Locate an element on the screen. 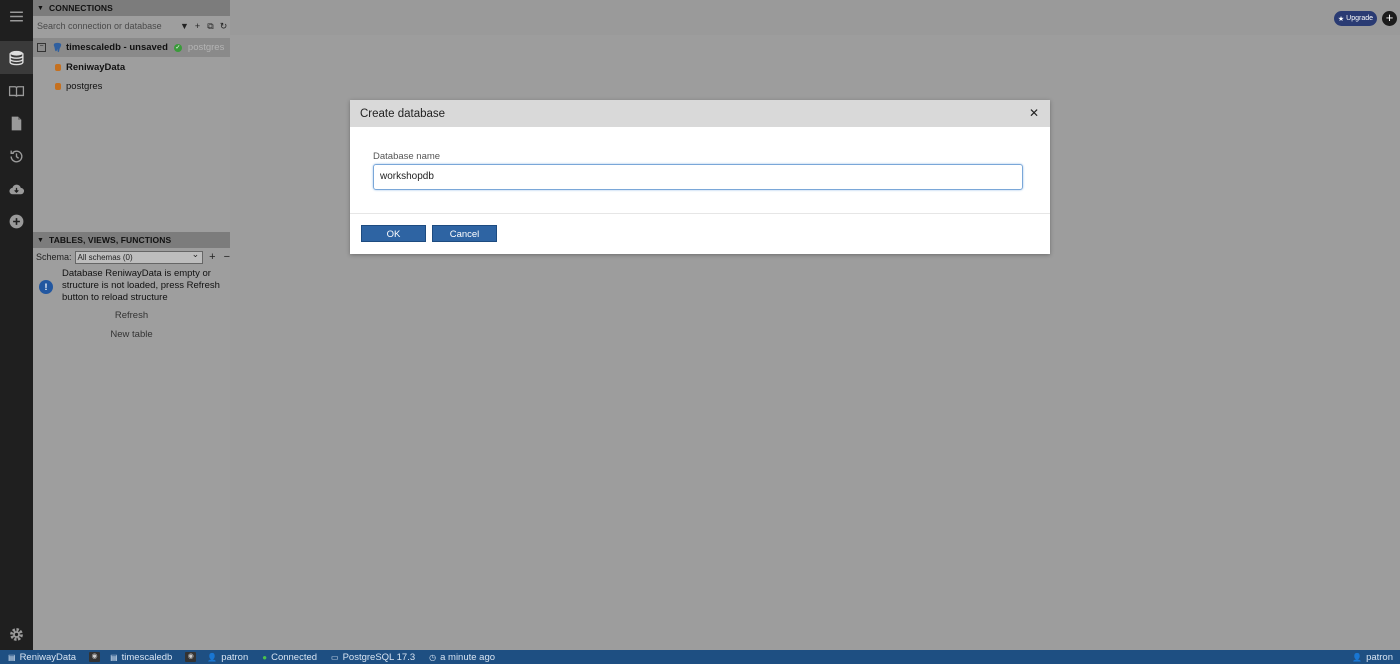 The width and height of the screenshot is (1400, 664). dialog-divider is located at coordinates (700, 213).